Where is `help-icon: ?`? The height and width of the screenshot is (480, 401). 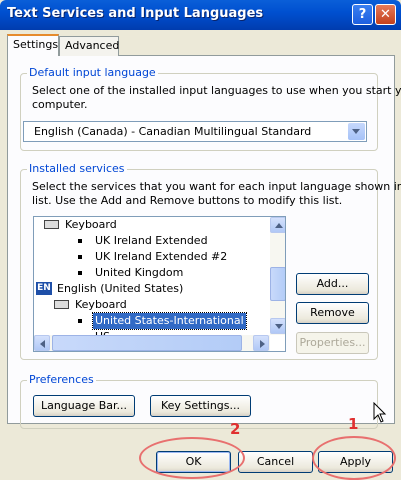
help-icon: ? is located at coordinates (362, 14).